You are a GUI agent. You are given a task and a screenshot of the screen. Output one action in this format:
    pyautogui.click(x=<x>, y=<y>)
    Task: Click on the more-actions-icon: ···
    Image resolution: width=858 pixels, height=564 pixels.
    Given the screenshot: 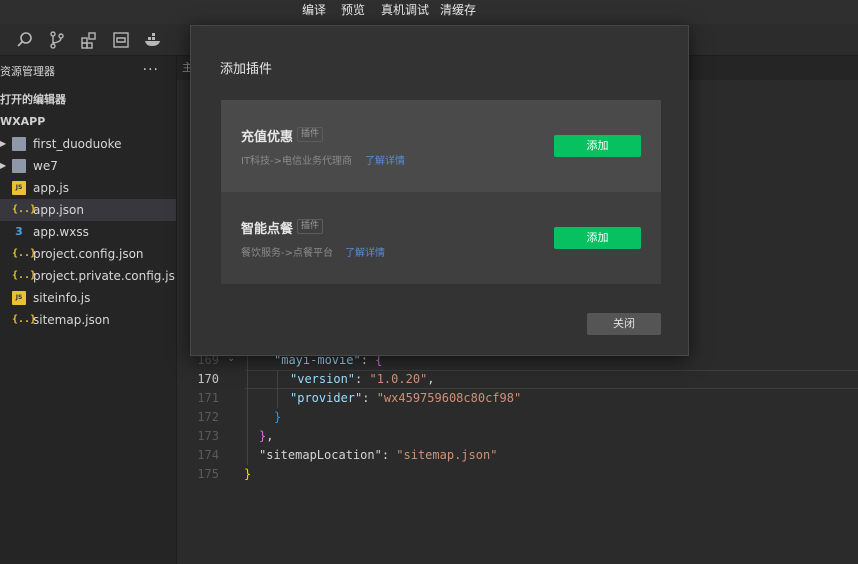 What is the action you would take?
    pyautogui.click(x=151, y=70)
    